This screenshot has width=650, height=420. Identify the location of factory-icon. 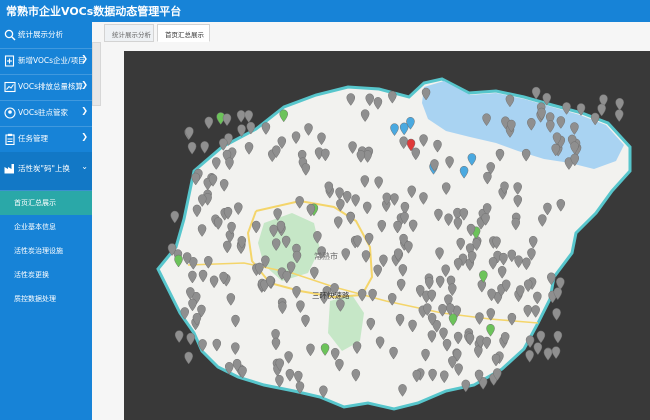
(9, 169).